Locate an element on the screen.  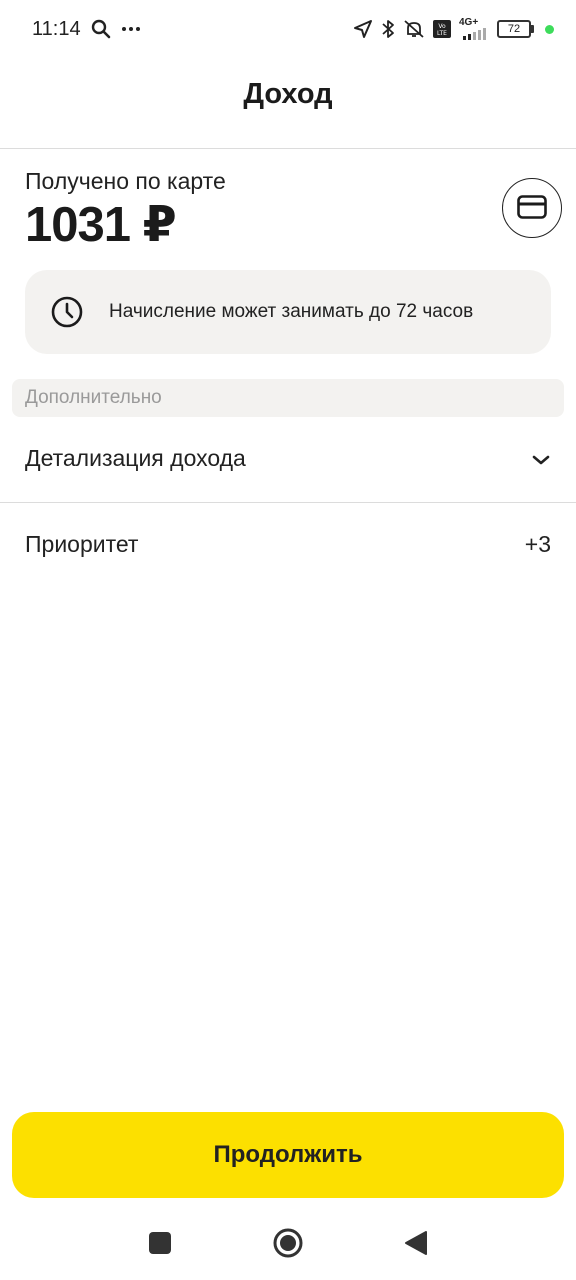
income-details-label: Детализация дохода is located at coordinates (135, 457).